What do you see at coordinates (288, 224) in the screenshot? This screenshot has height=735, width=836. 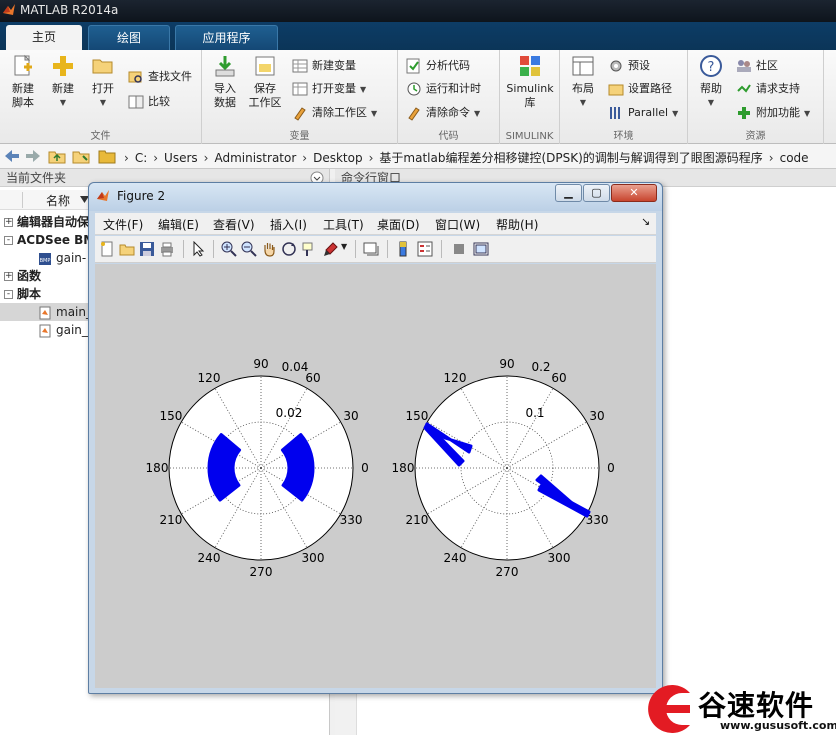 I see `menu-insert: 插入(I)` at bounding box center [288, 224].